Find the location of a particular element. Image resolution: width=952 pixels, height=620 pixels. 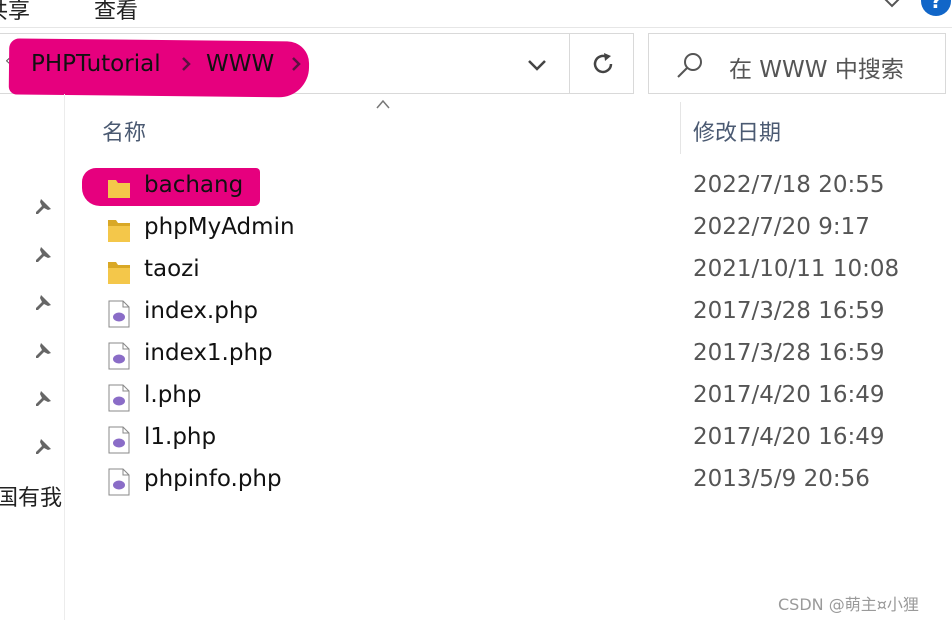

column-header-name: 名称 is located at coordinates (124, 131).